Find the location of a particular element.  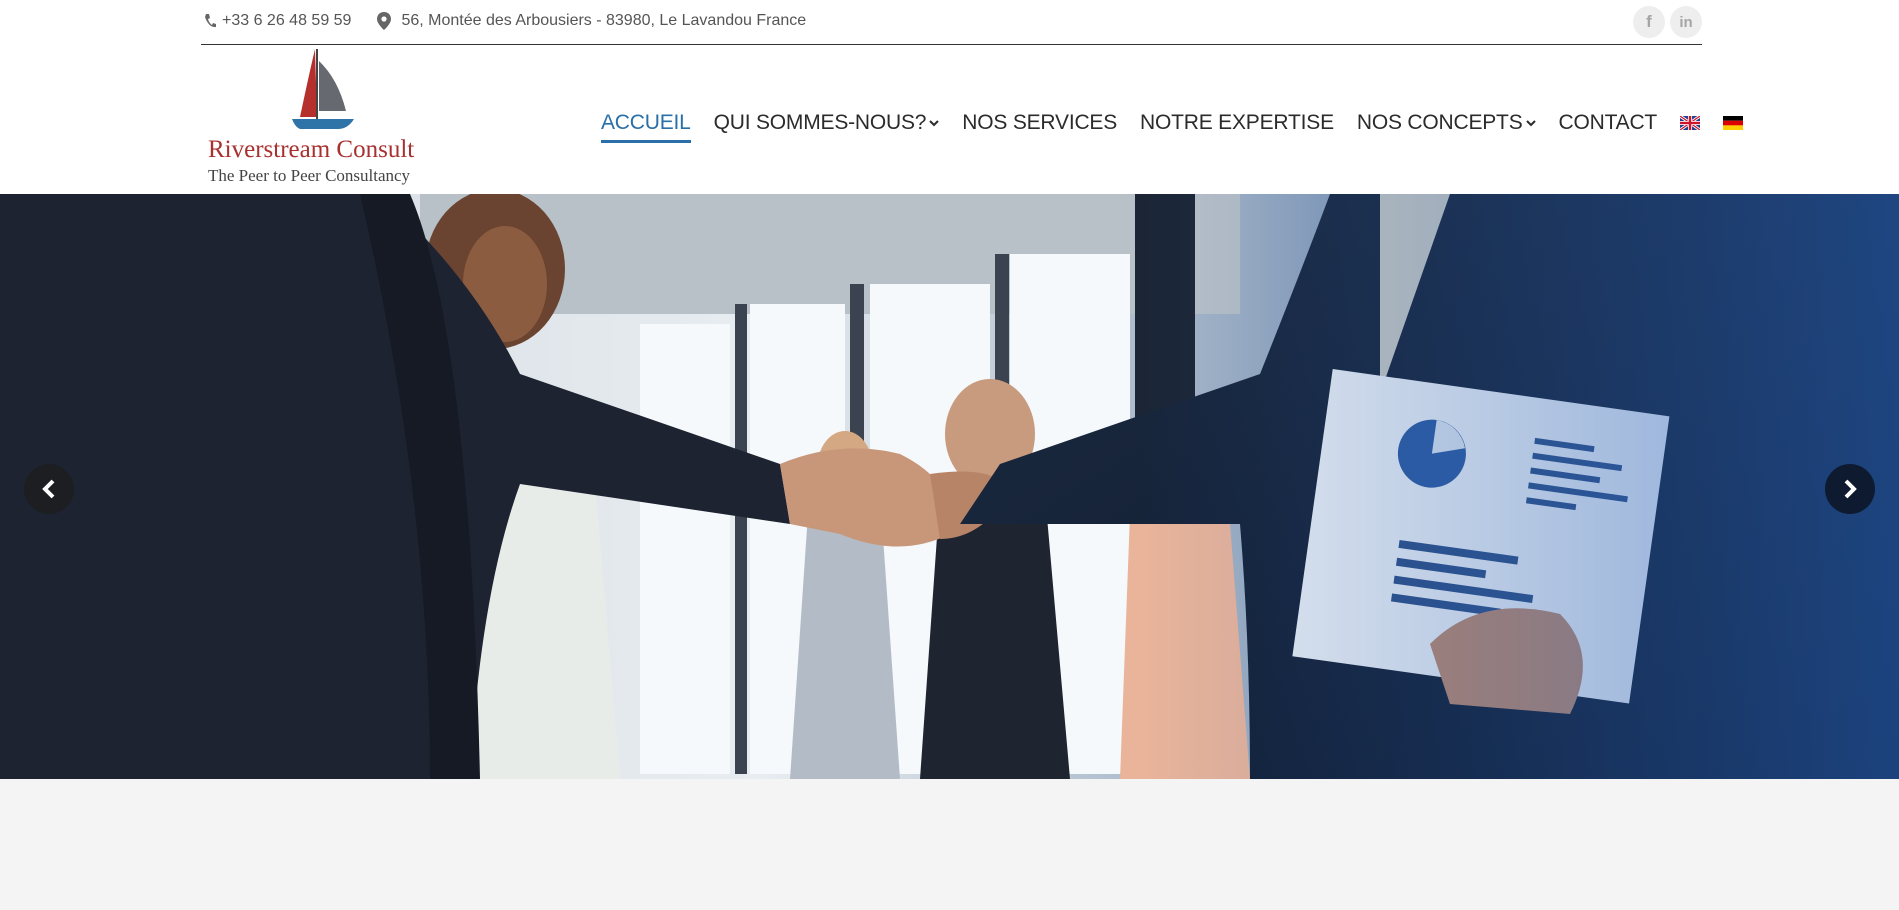

nav-item-accueil: ACCUEIL is located at coordinates (646, 127).